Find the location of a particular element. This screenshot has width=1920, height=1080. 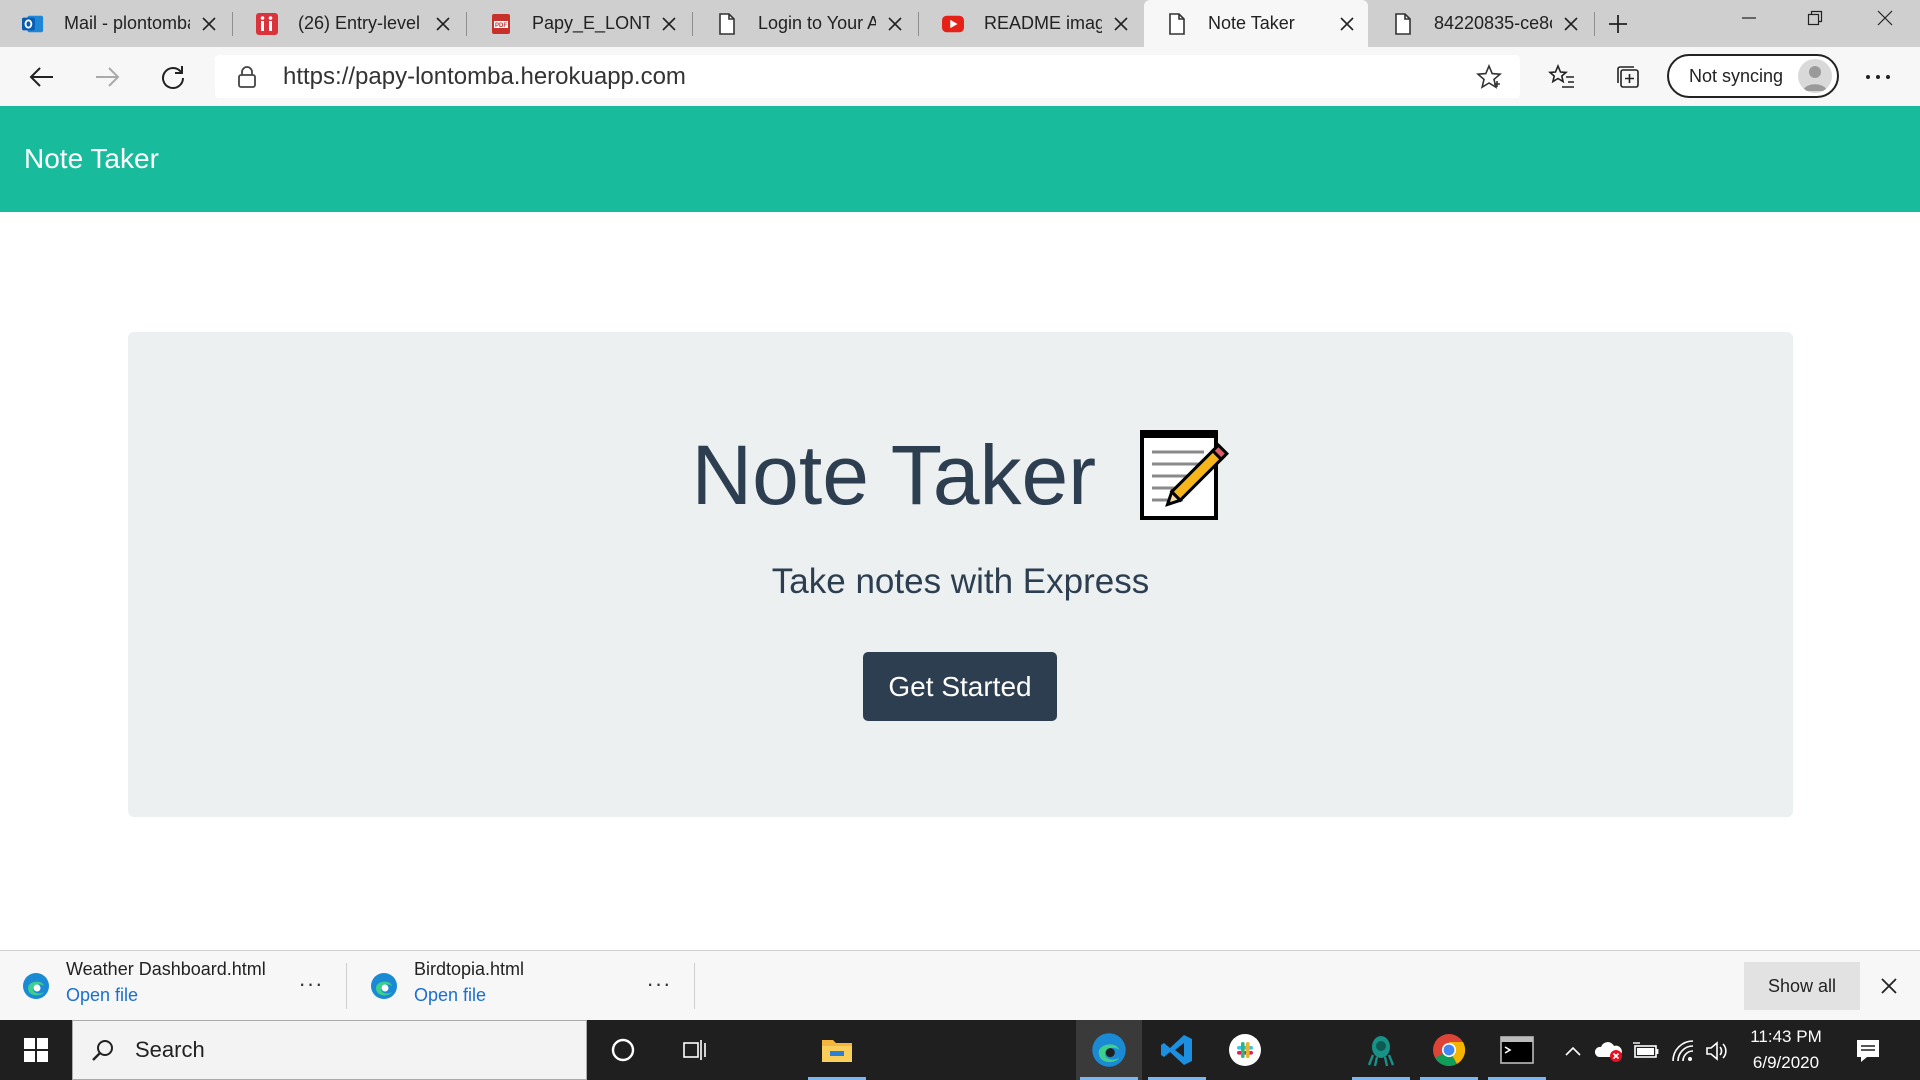

page-icon is located at coordinates (1177, 23).